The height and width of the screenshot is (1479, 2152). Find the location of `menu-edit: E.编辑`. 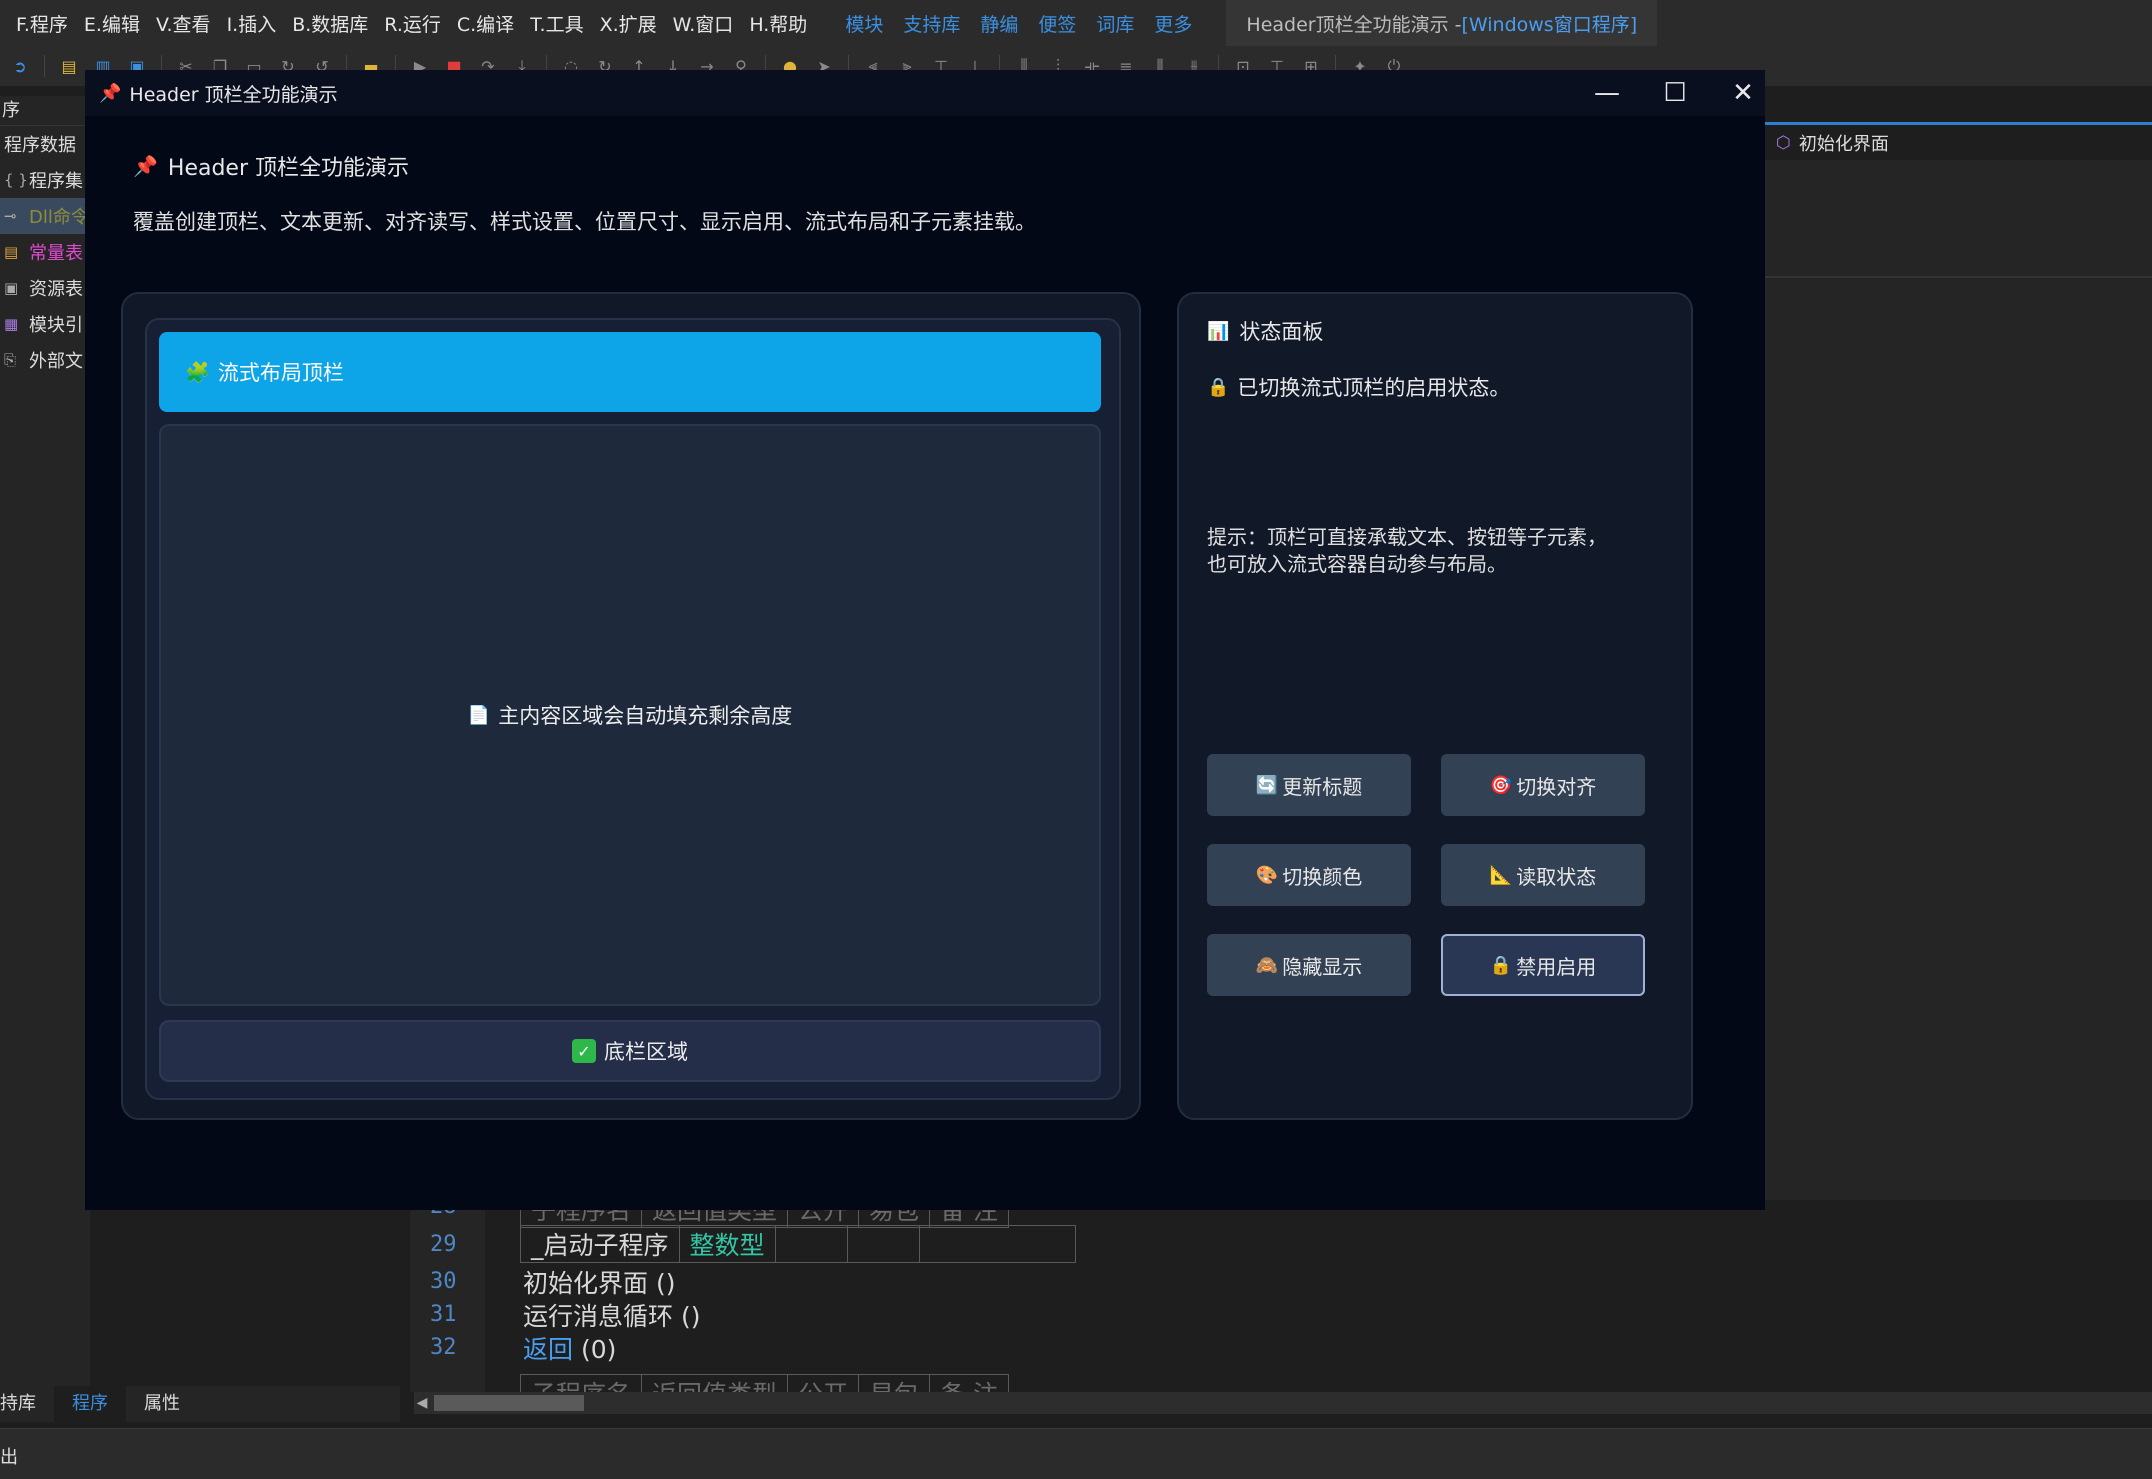

menu-edit: E.编辑 is located at coordinates (112, 23).